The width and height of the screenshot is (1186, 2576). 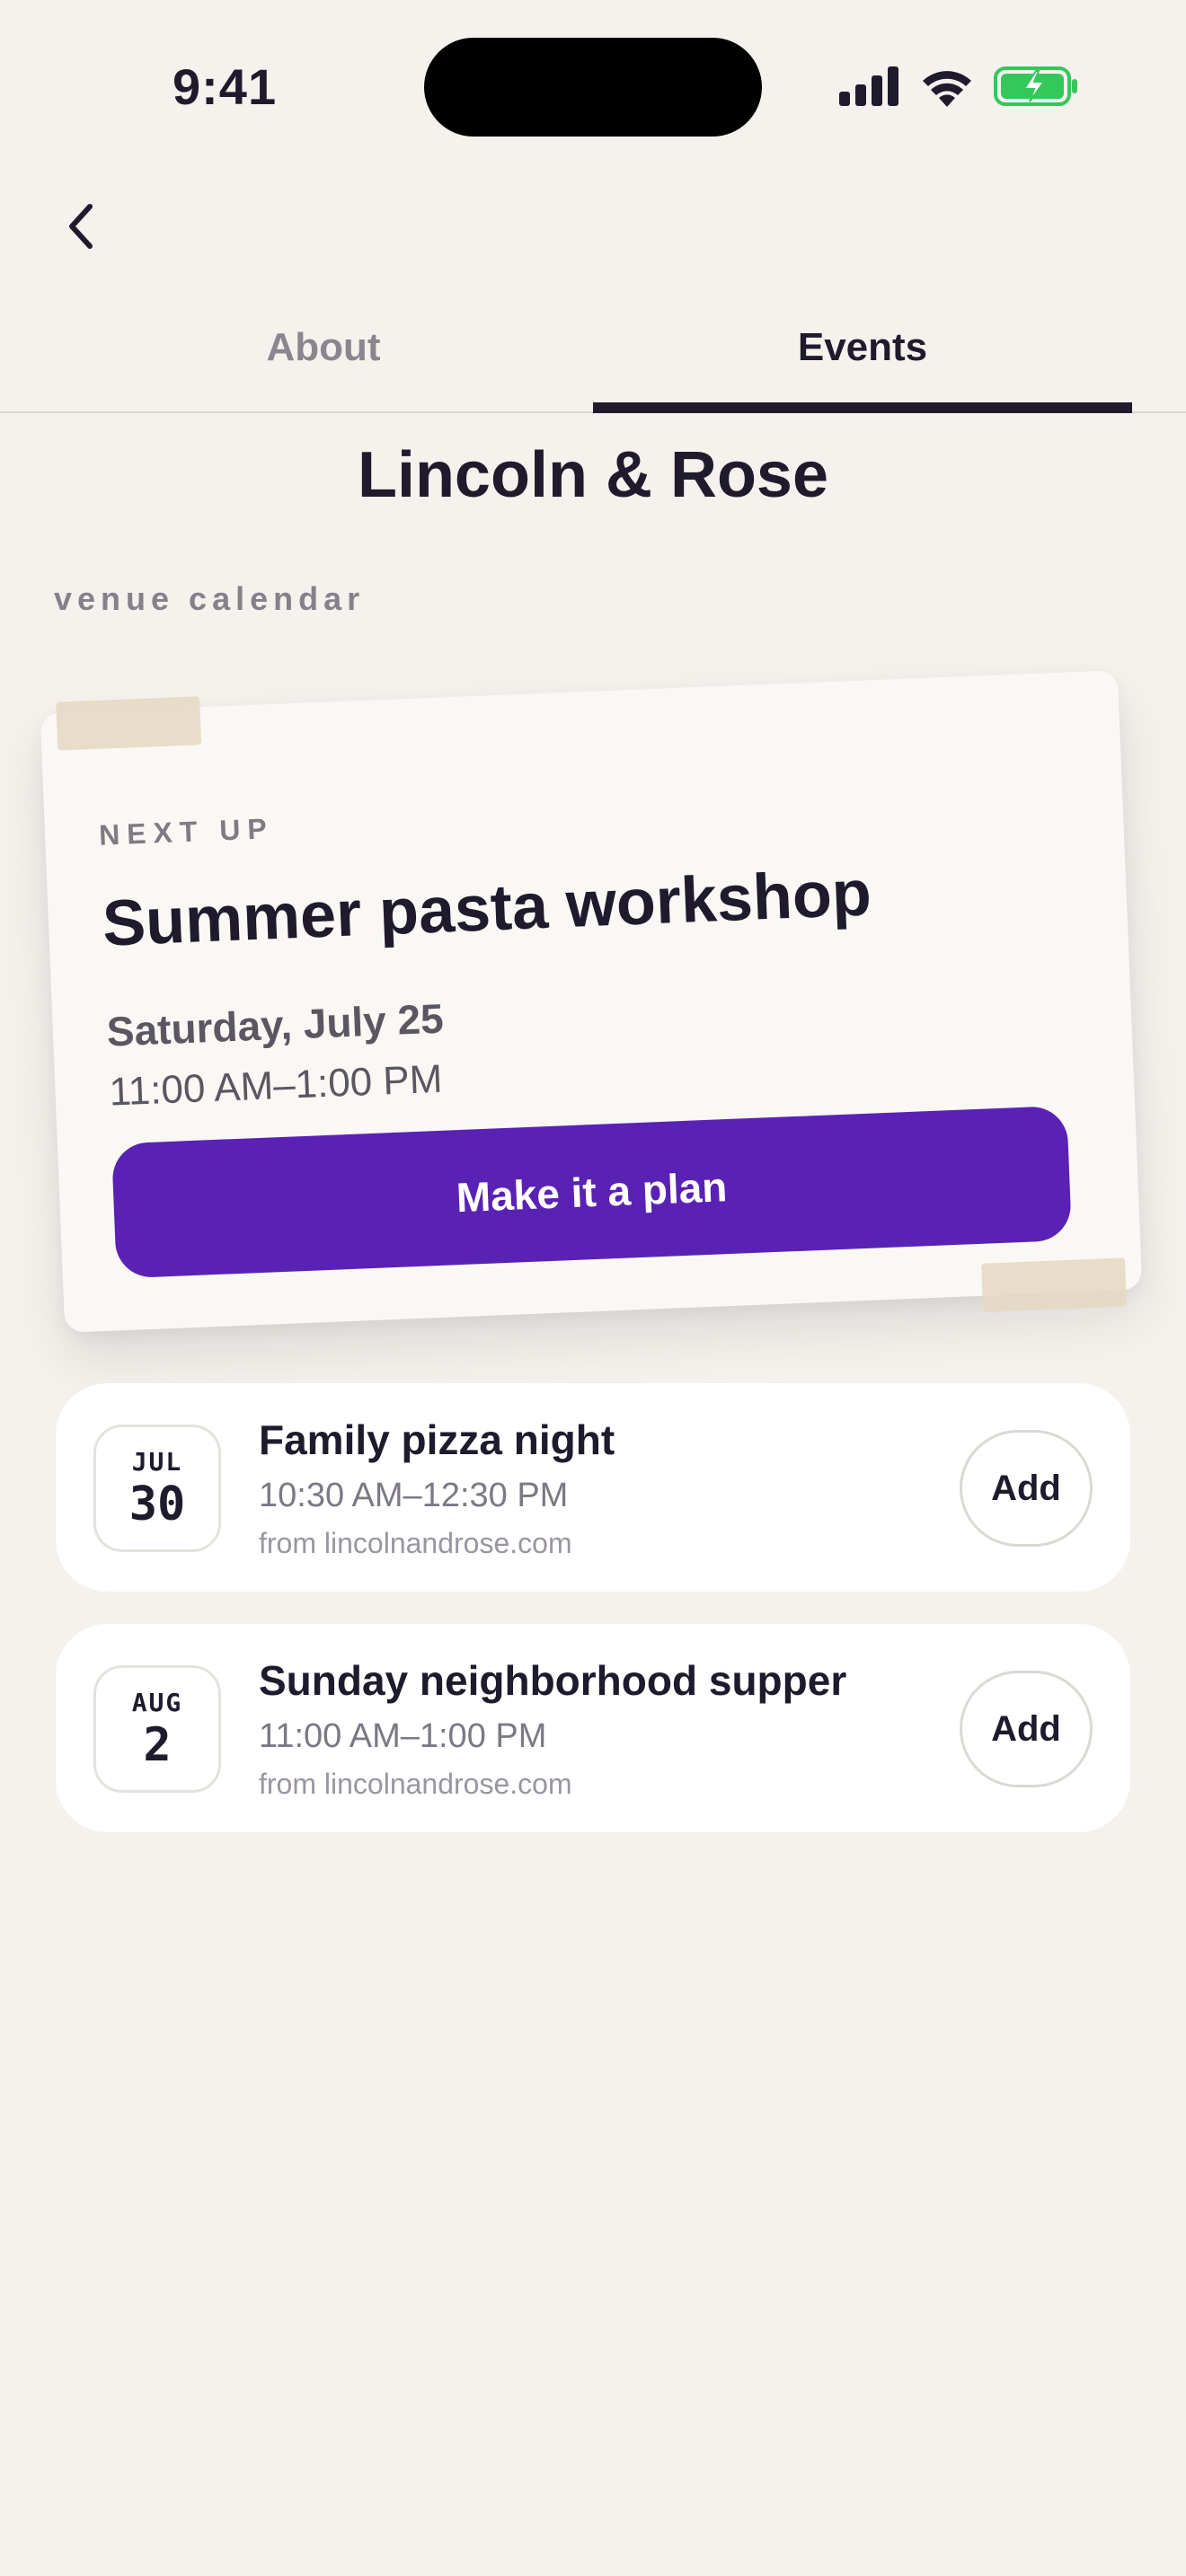 What do you see at coordinates (157, 1745) in the screenshot?
I see `date-day: 2` at bounding box center [157, 1745].